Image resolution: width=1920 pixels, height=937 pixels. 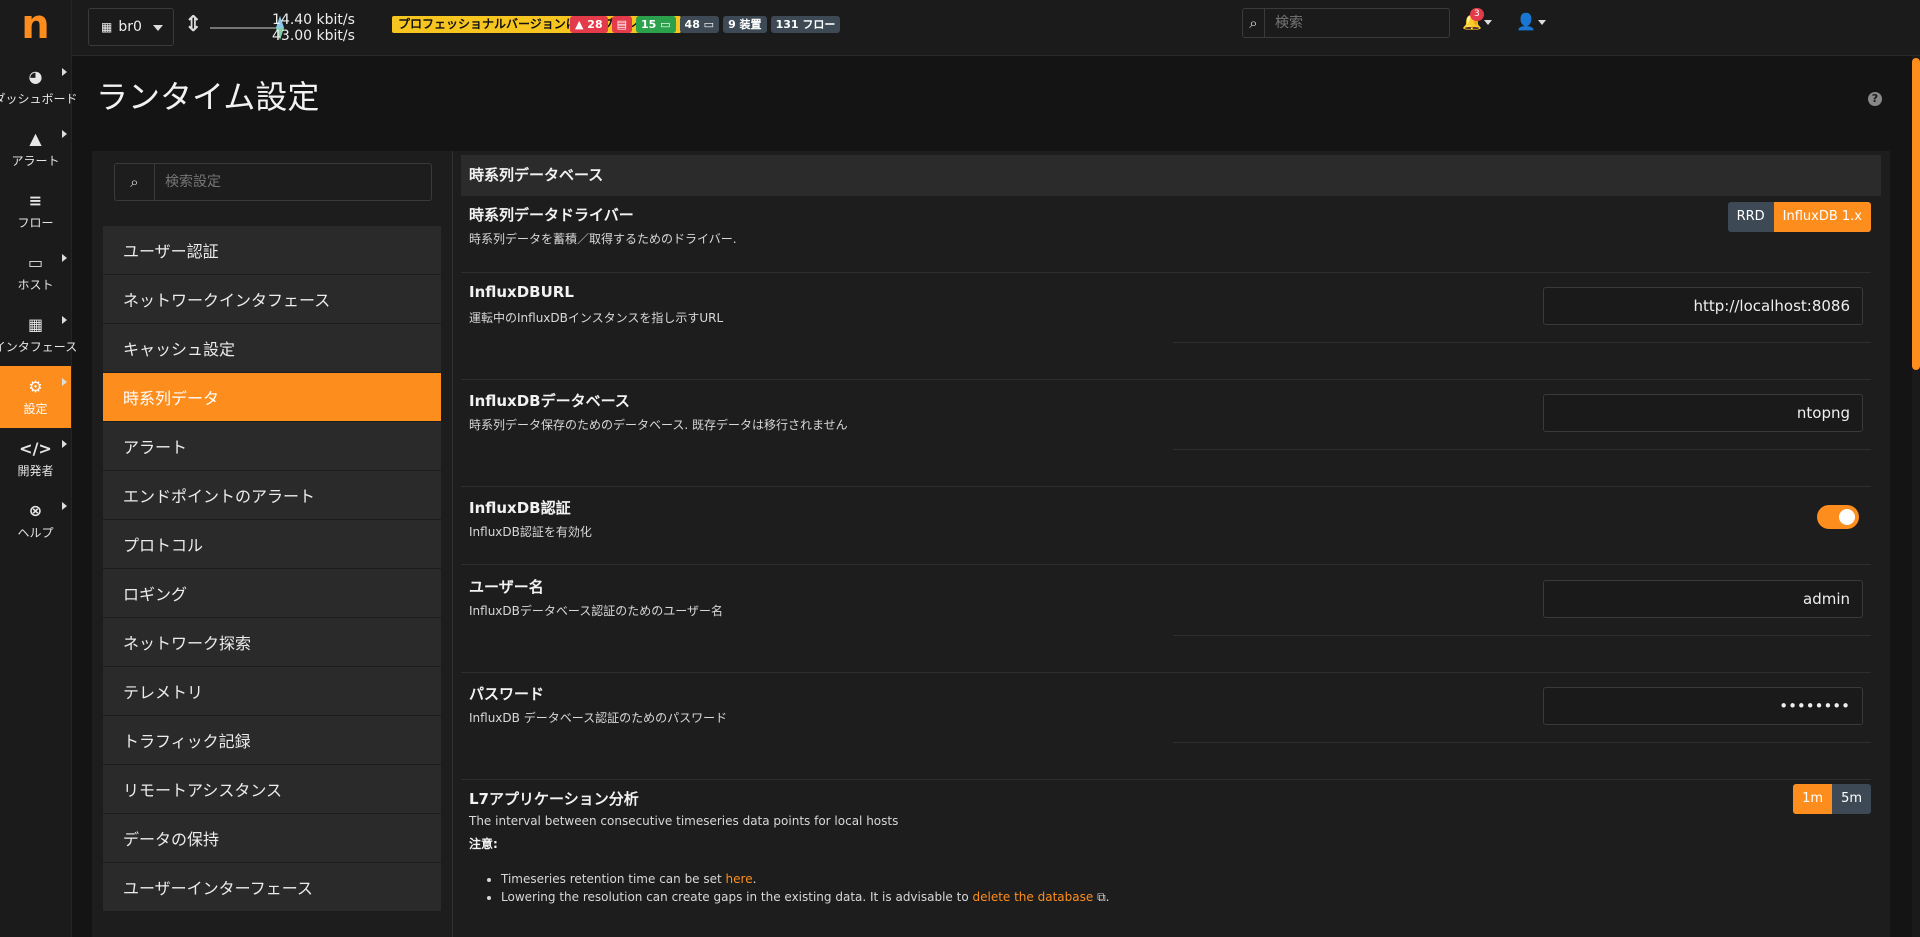 What do you see at coordinates (507, 694) in the screenshot?
I see `password-title: パスワード` at bounding box center [507, 694].